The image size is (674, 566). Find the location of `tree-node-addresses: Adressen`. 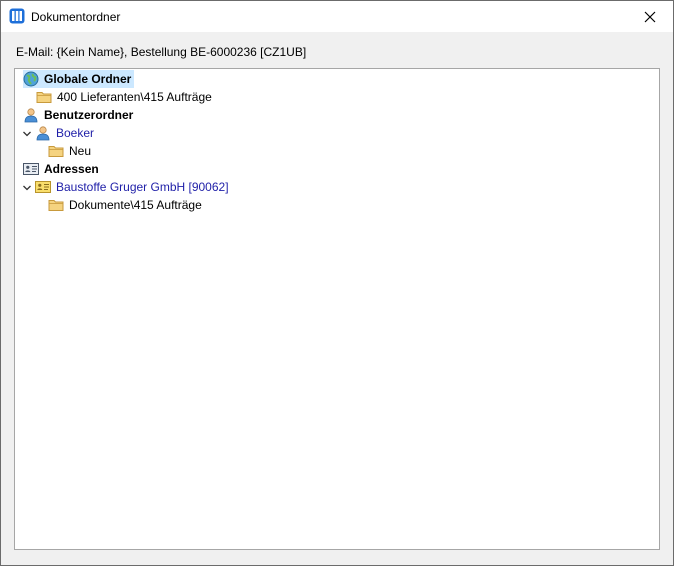

tree-node-addresses: Adressen is located at coordinates (61, 169).